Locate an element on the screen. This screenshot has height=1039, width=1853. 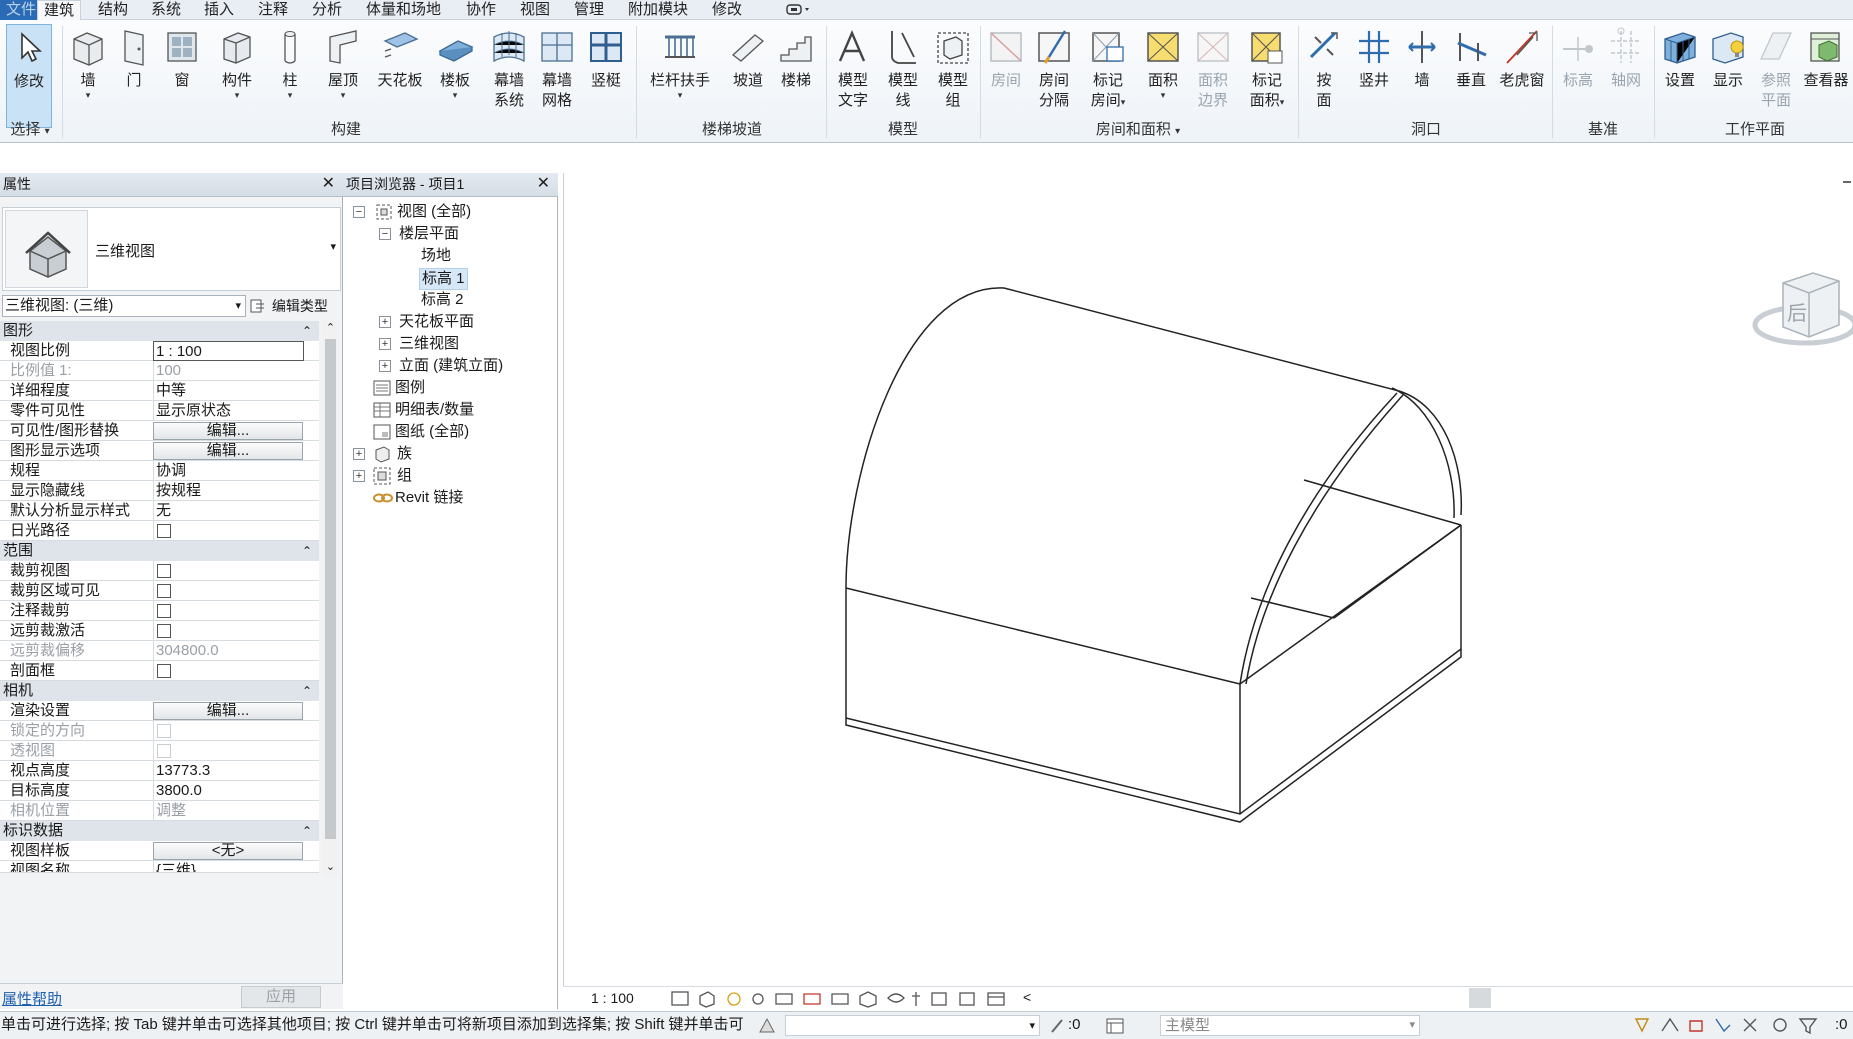
section-box-checkbox is located at coordinates (164, 671).